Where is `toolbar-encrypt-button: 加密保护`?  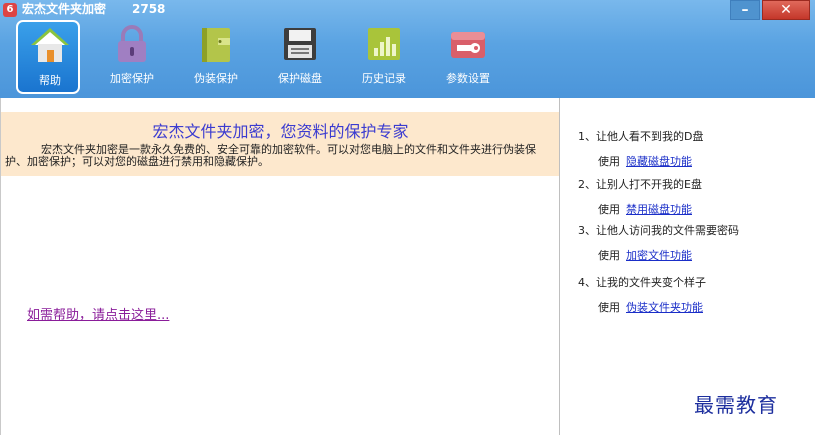
toolbar-encrypt-button: 加密保护 is located at coordinates (132, 57).